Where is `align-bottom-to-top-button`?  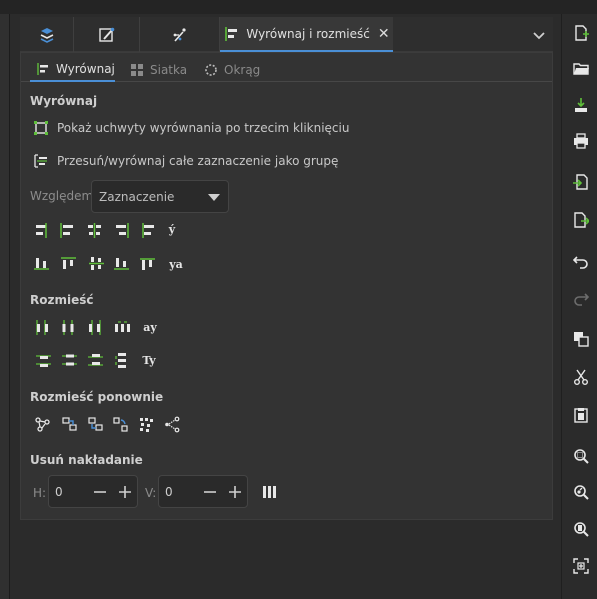 align-bottom-to-top-button is located at coordinates (41, 263).